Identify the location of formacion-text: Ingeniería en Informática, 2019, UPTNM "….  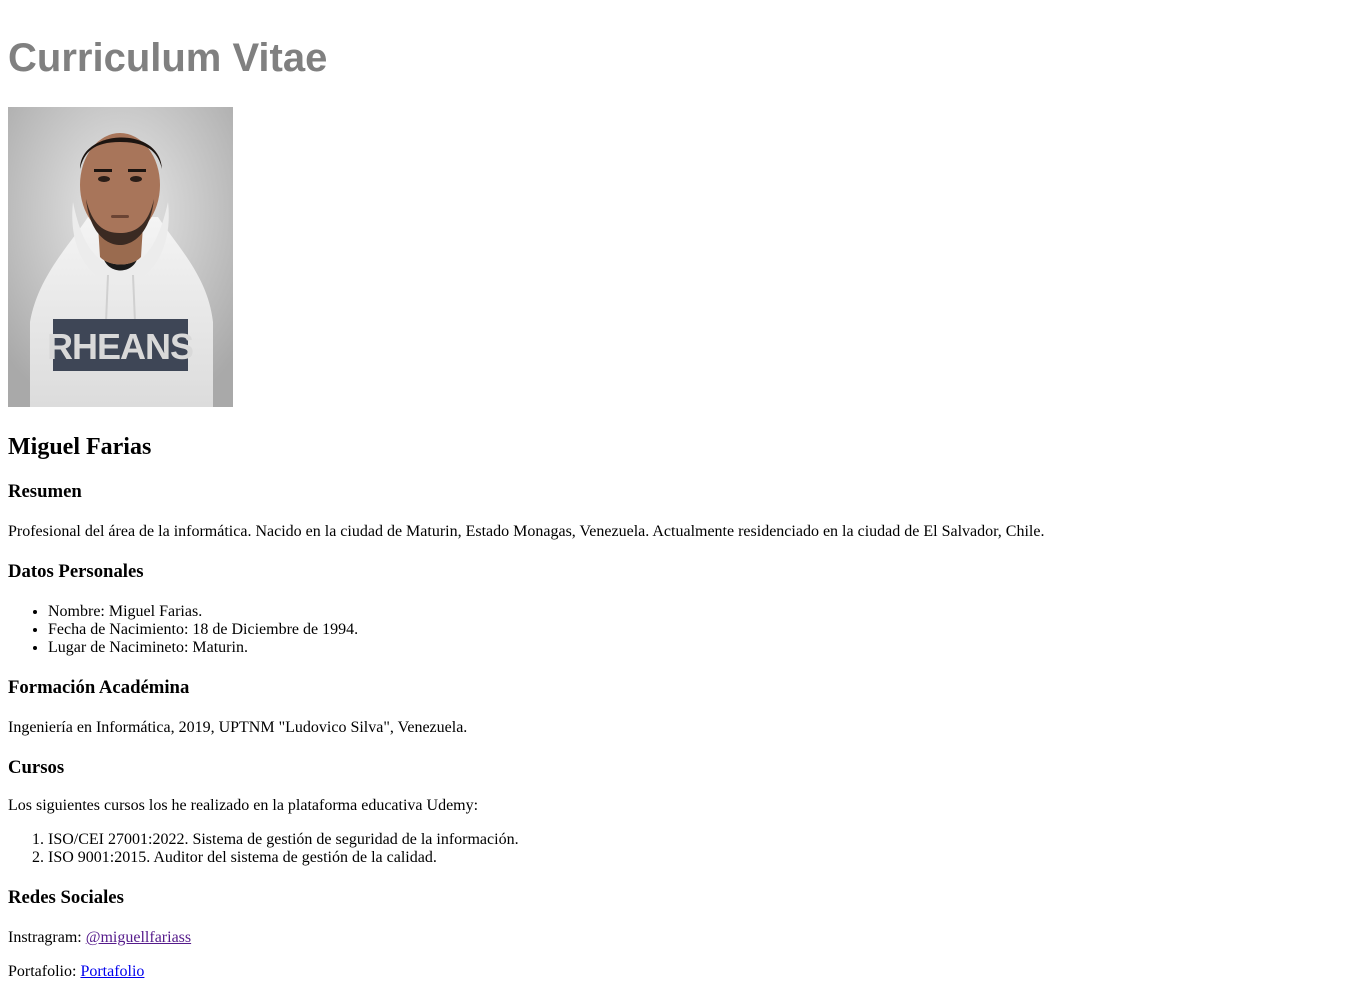
(238, 727).